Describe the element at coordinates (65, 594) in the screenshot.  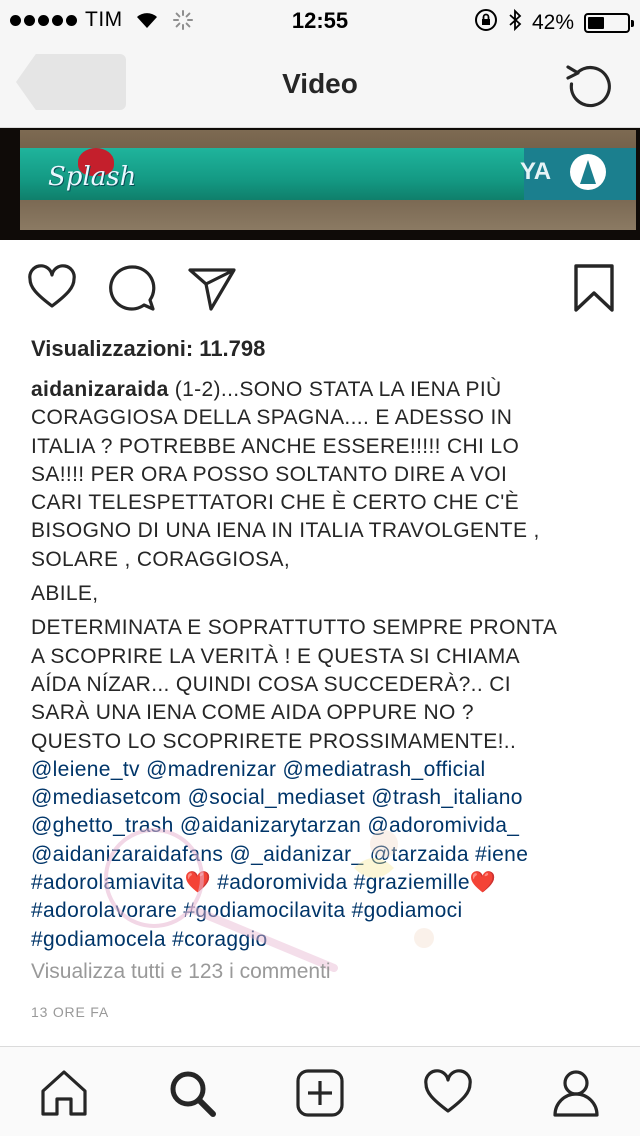
I see `caption-line: ABILE,` at that location.